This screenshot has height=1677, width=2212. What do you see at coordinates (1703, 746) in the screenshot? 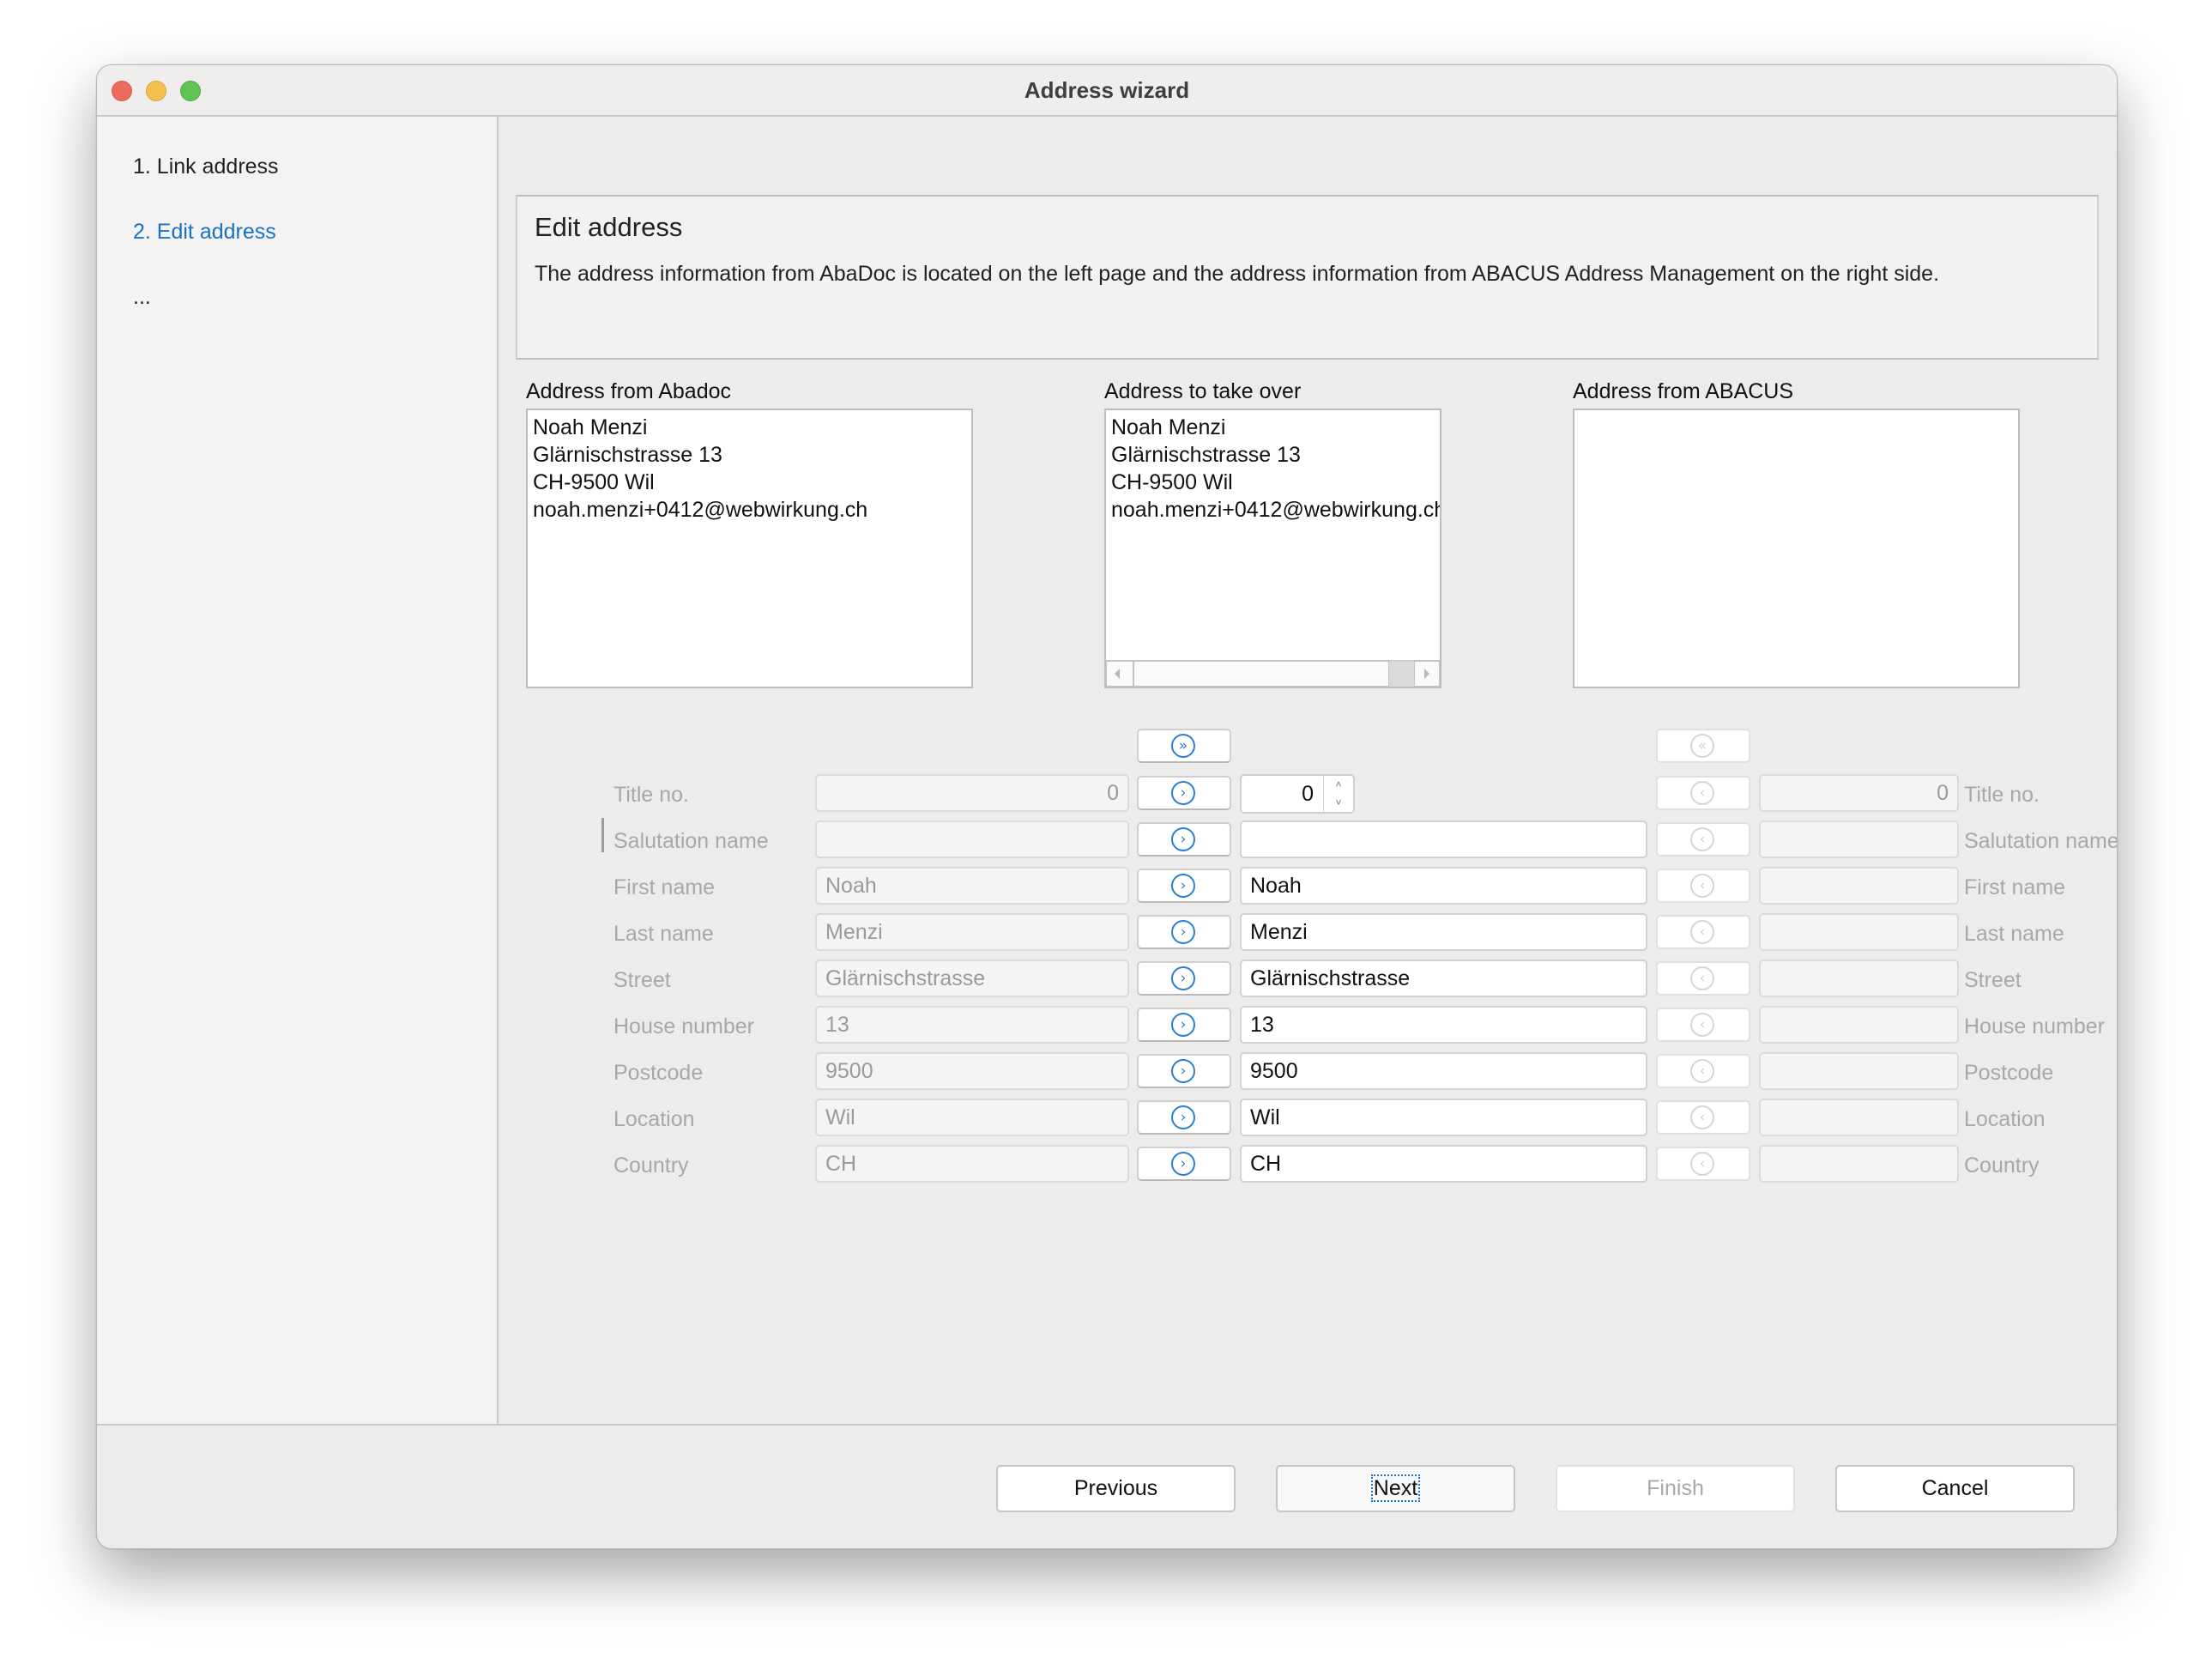
I see `copy-all-from-abacus-button: «` at bounding box center [1703, 746].